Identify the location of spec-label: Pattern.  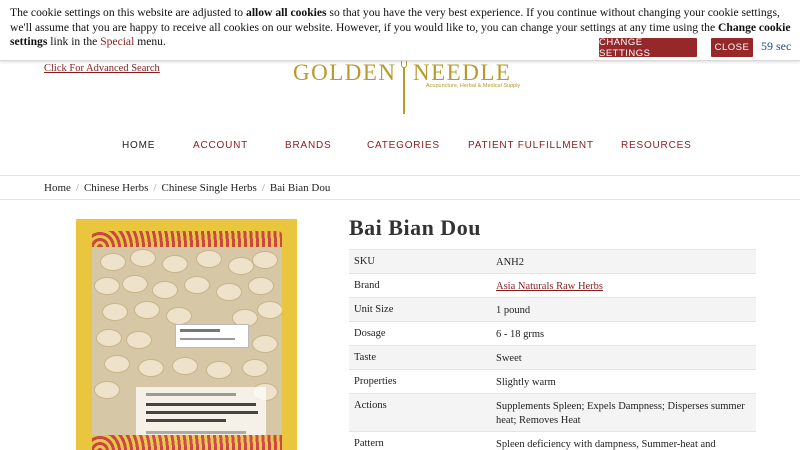
(369, 443).